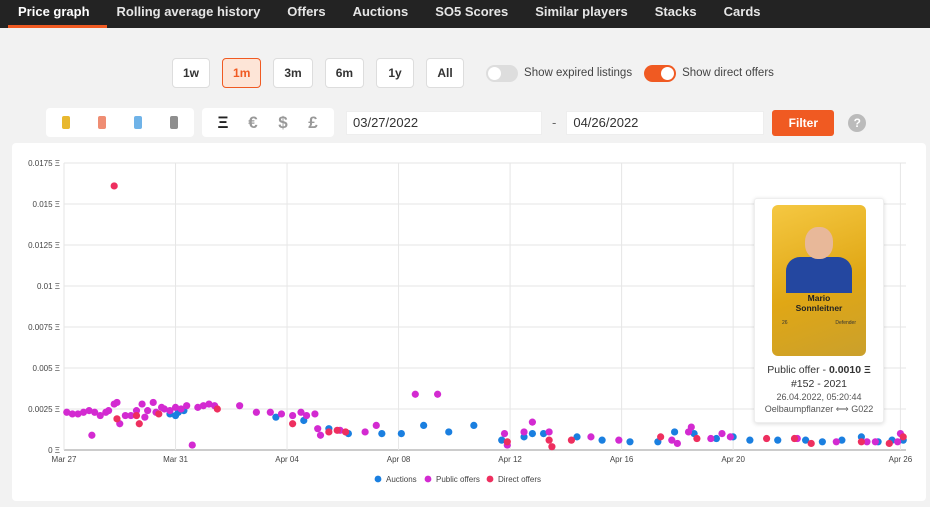 The height and width of the screenshot is (507, 930). I want to click on dollar-currency-button: $, so click(283, 123).